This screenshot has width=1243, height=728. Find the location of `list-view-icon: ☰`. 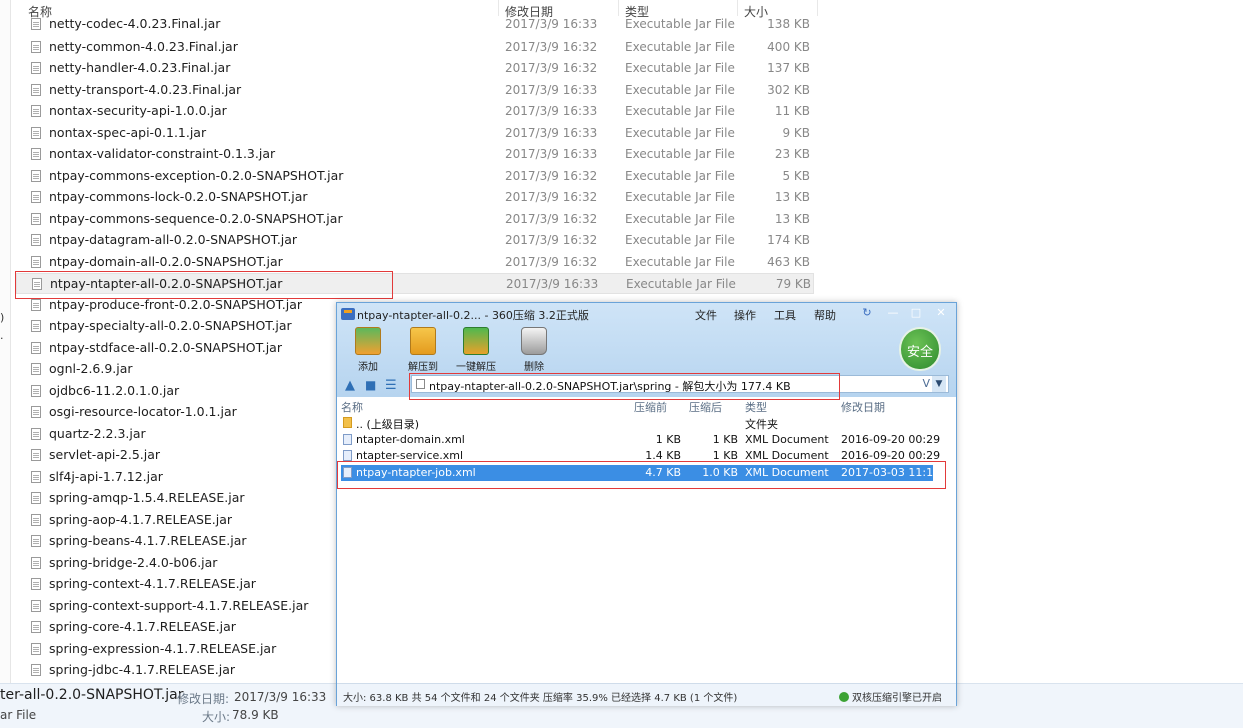

list-view-icon: ☰ is located at coordinates (391, 385).